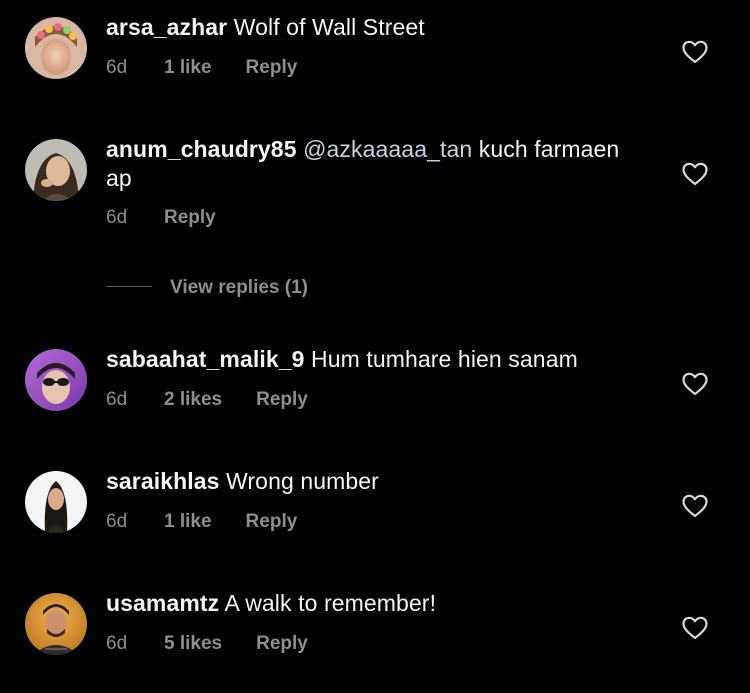 Image resolution: width=750 pixels, height=693 pixels. I want to click on comment-text: usamamtz A walk to remember!, so click(366, 603).